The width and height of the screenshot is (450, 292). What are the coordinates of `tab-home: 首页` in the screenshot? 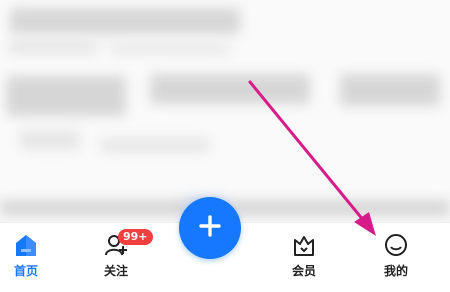 It's located at (30, 257).